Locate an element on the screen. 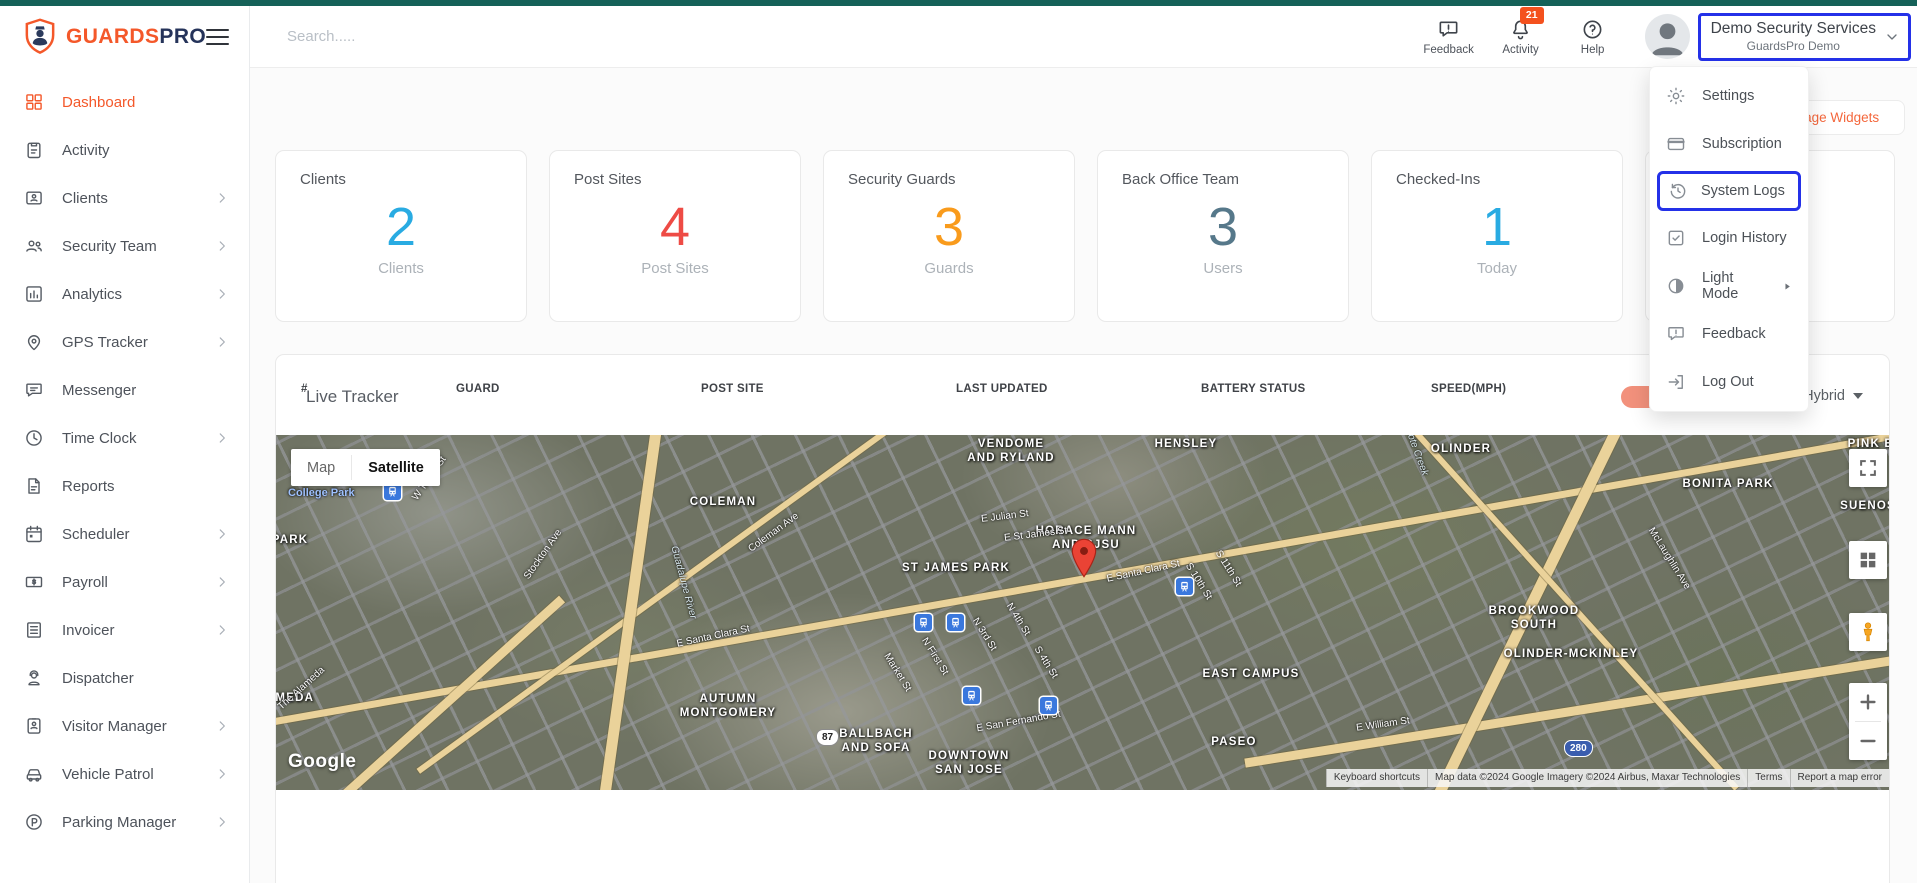 The height and width of the screenshot is (883, 1917). clock-icon is located at coordinates (34, 438).